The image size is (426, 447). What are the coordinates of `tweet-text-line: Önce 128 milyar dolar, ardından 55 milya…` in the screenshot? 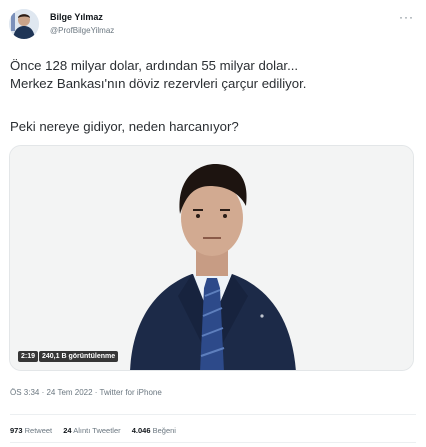 It's located at (154, 65).